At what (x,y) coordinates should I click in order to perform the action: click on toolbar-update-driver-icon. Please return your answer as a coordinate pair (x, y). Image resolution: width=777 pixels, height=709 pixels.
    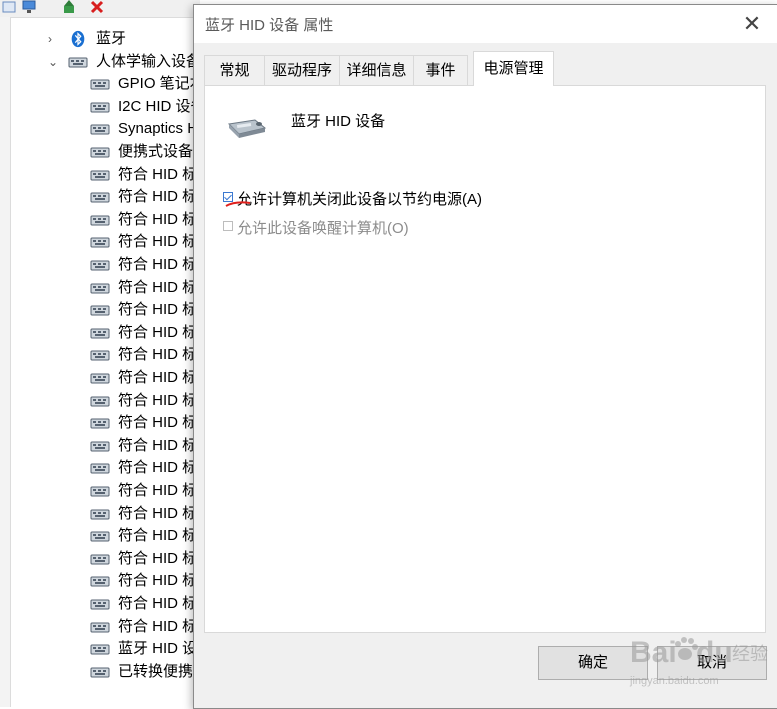
    Looking at the image, I should click on (69, 7).